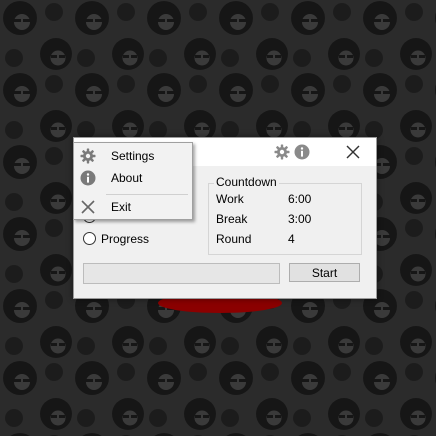 Image resolution: width=436 pixels, height=436 pixels. What do you see at coordinates (300, 199) in the screenshot?
I see `work-value: 6:00` at bounding box center [300, 199].